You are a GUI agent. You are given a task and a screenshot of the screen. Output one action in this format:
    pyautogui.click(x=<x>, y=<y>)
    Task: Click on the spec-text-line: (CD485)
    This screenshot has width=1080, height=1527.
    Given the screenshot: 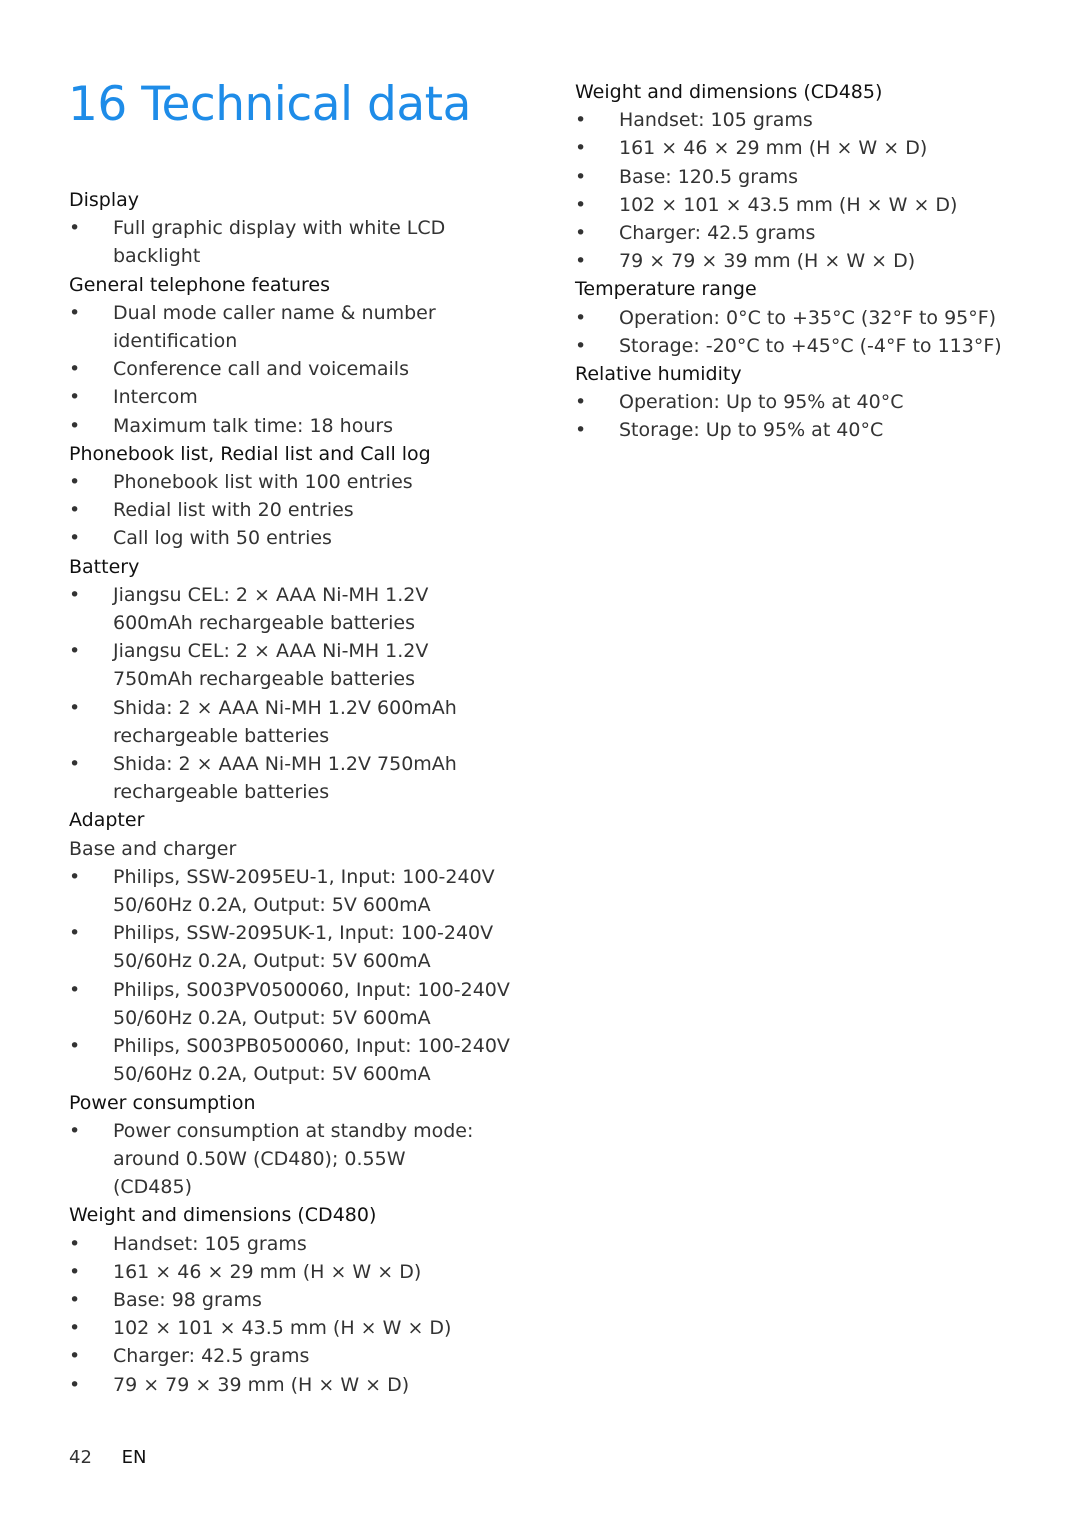 What is the action you would take?
    pyautogui.click(x=152, y=1187)
    